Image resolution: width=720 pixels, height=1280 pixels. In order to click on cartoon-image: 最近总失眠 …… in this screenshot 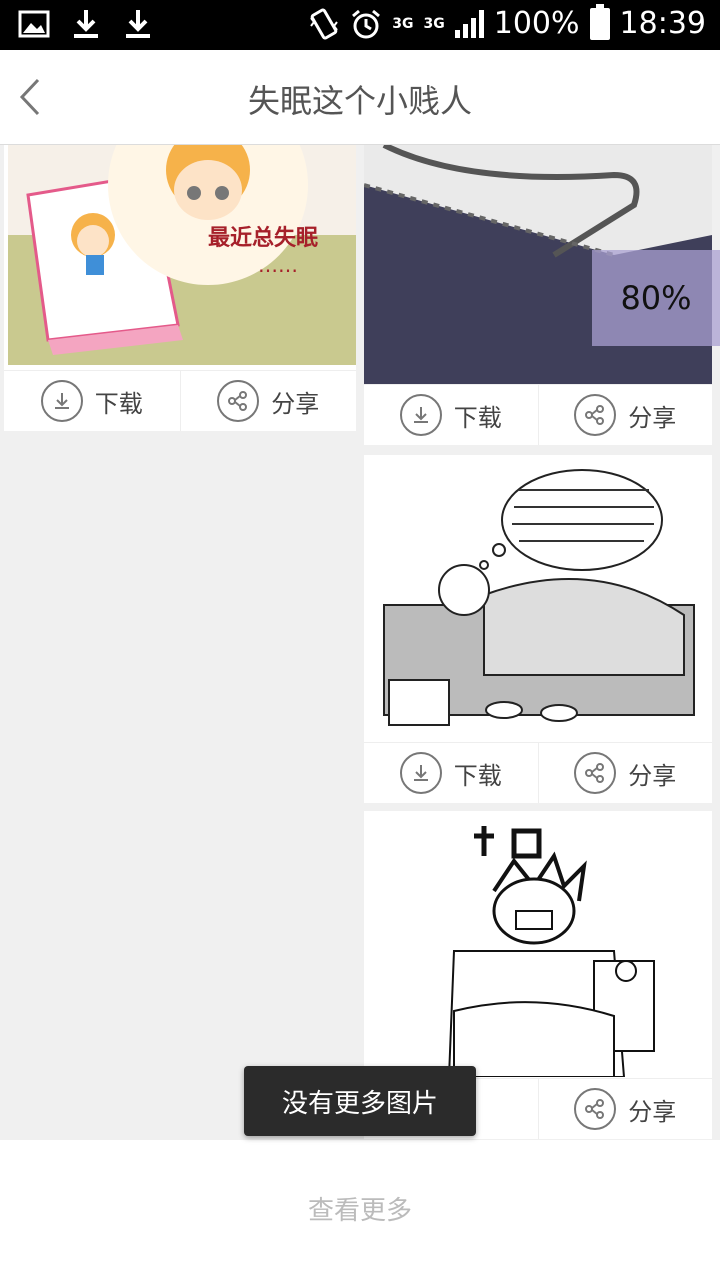, I will do `click(182, 255)`.